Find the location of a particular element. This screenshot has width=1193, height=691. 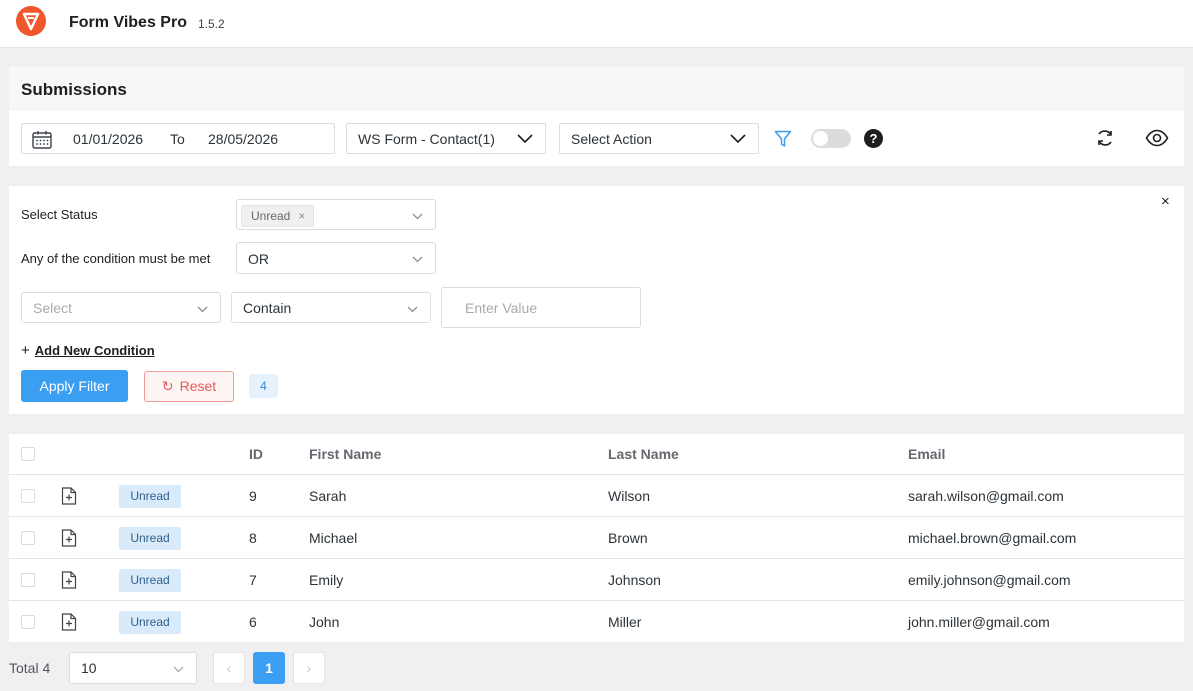

cell-id: 6 is located at coordinates (253, 622).